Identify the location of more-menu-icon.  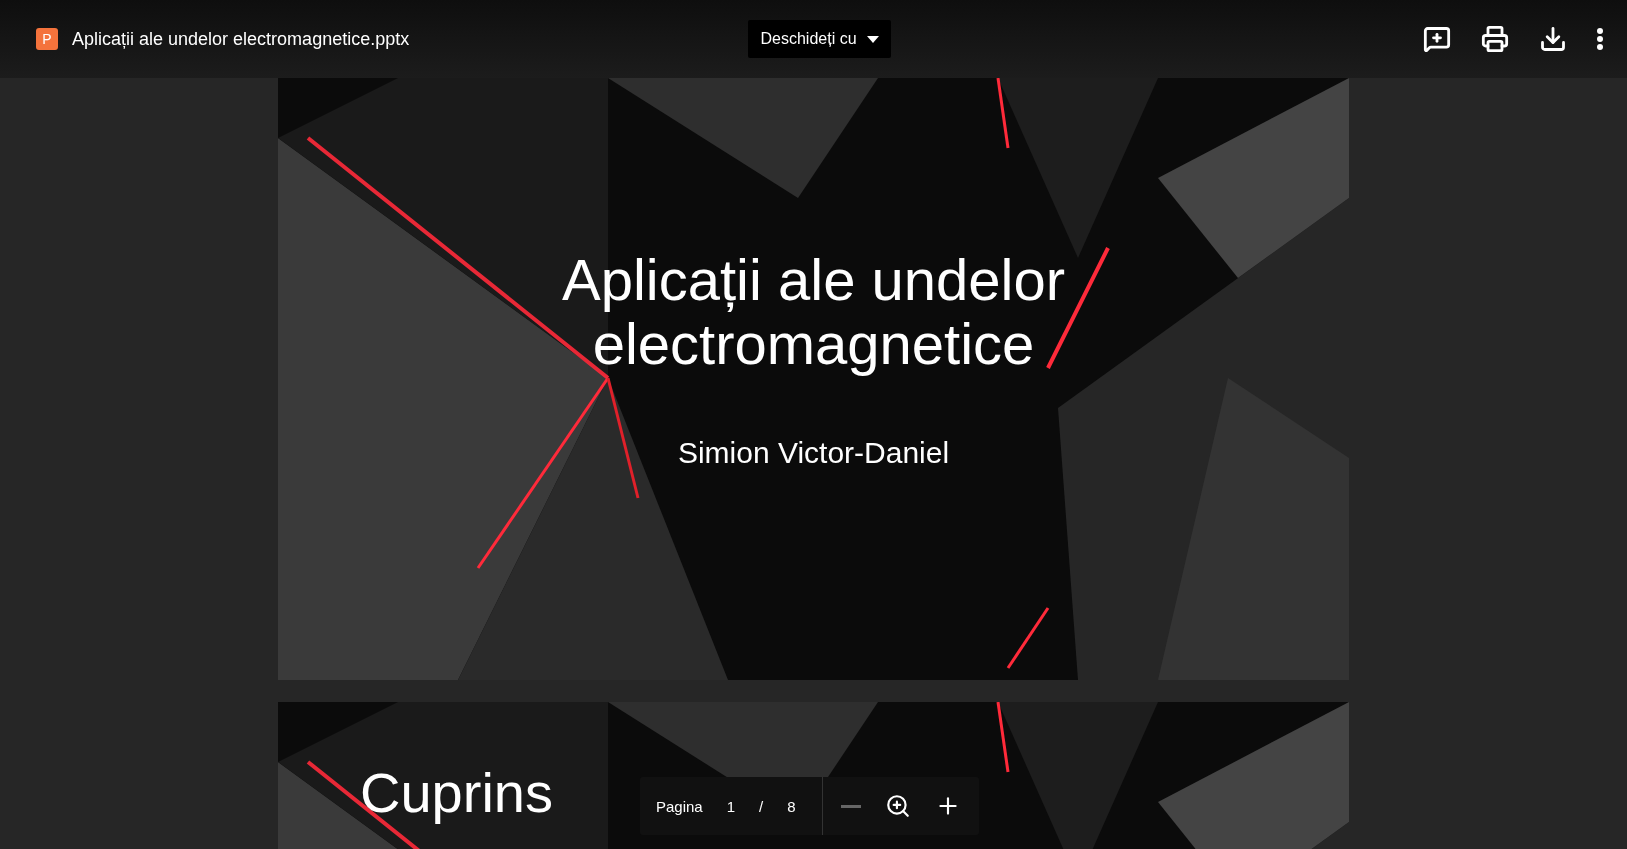
(1600, 39).